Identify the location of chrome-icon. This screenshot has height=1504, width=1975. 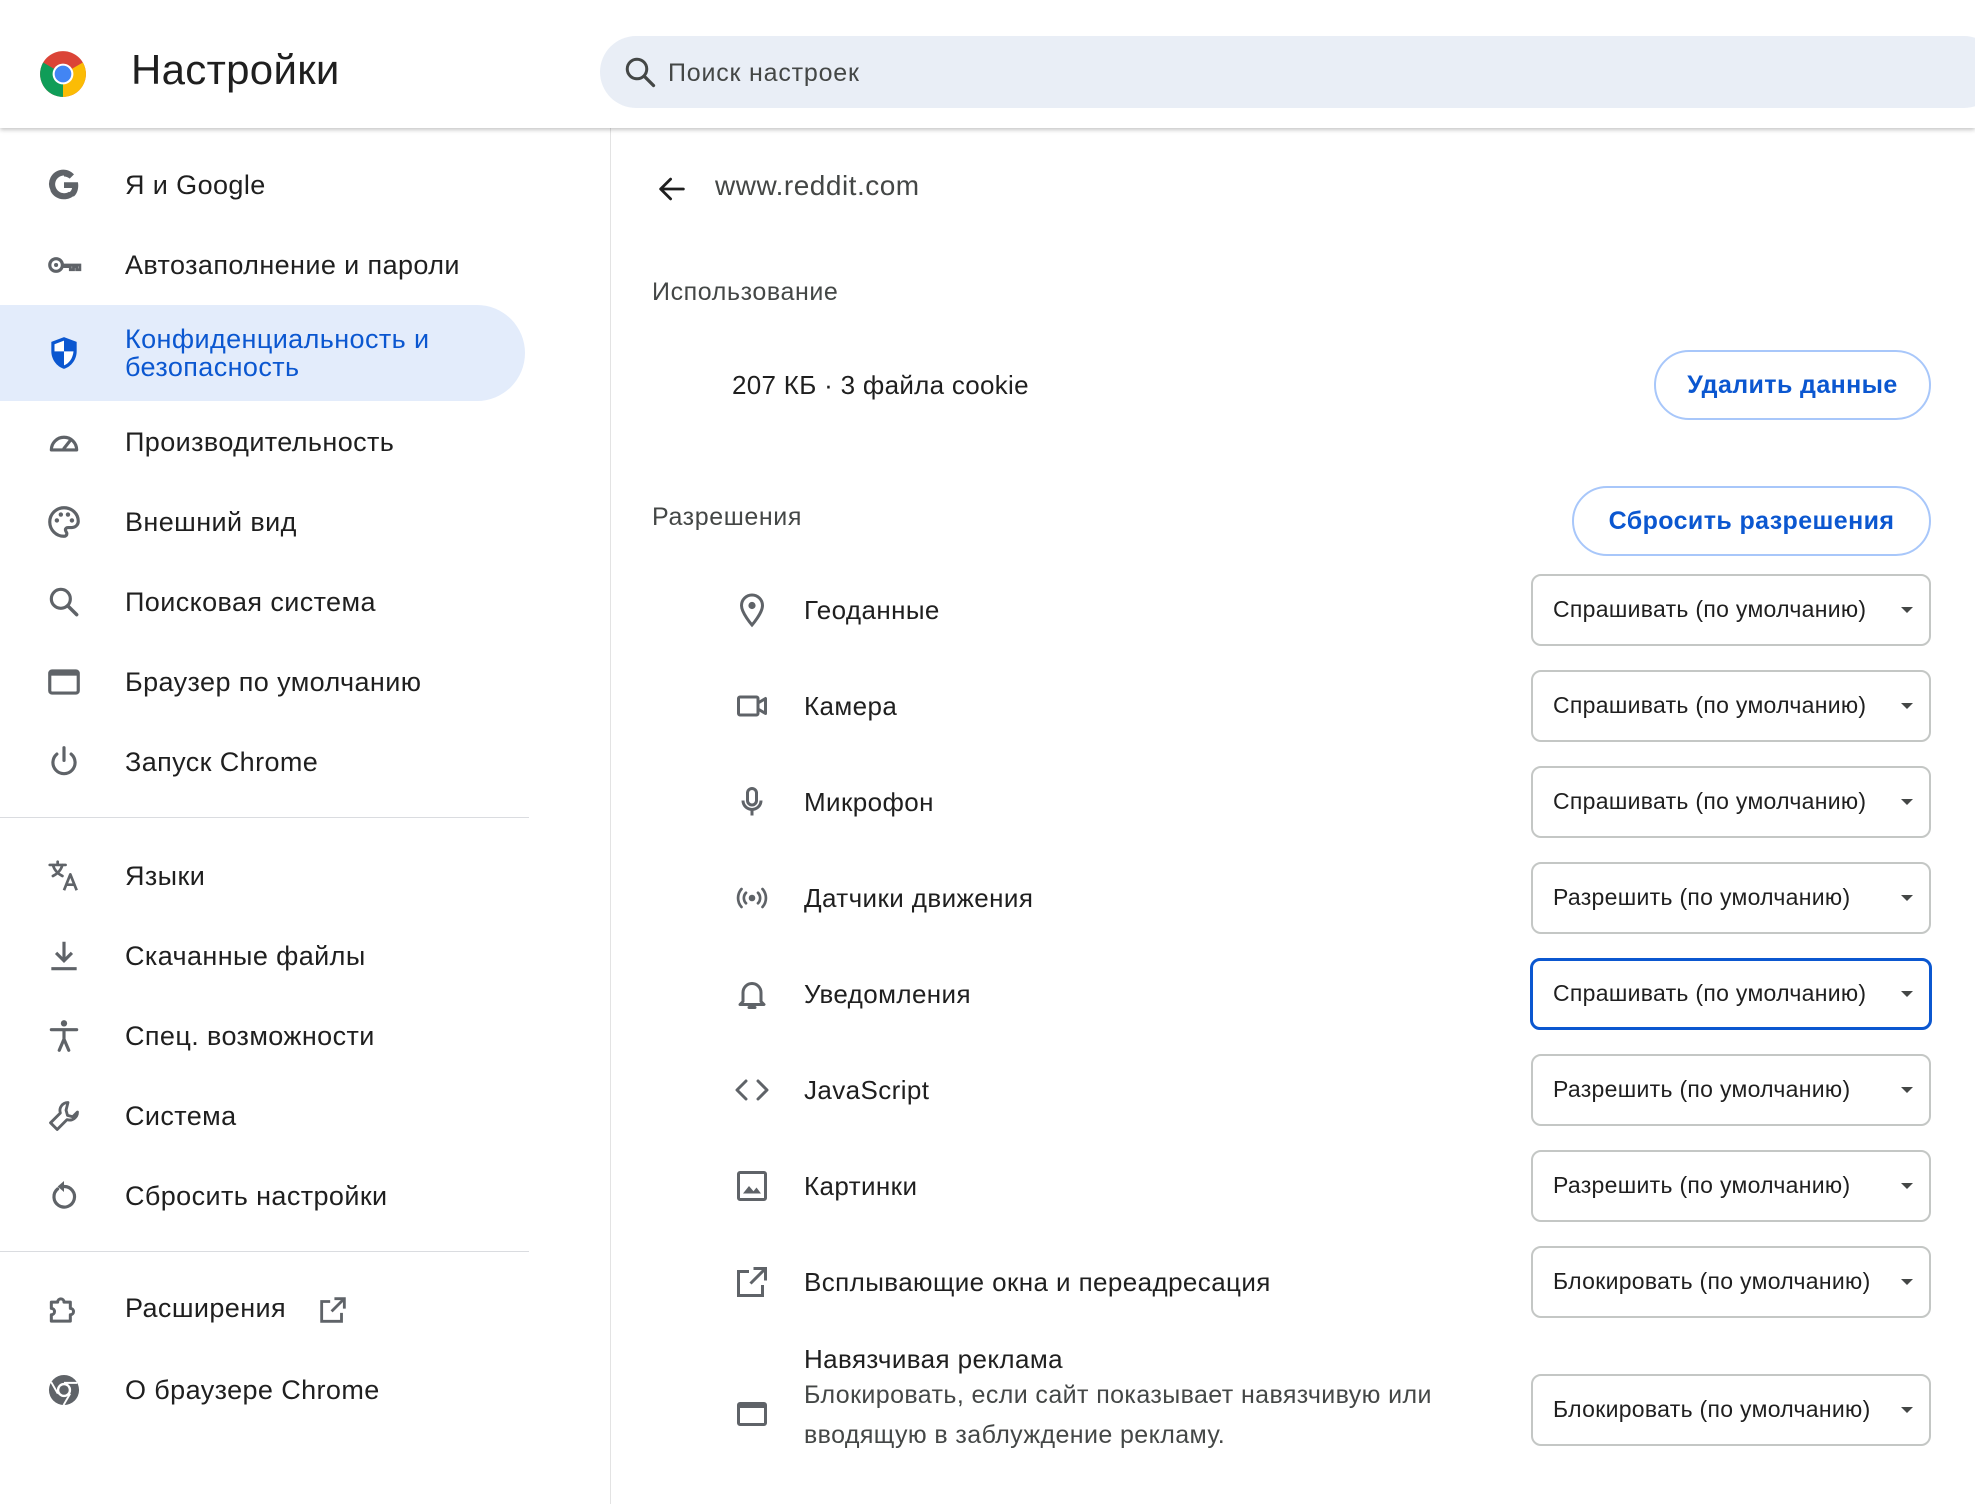
(64, 1390).